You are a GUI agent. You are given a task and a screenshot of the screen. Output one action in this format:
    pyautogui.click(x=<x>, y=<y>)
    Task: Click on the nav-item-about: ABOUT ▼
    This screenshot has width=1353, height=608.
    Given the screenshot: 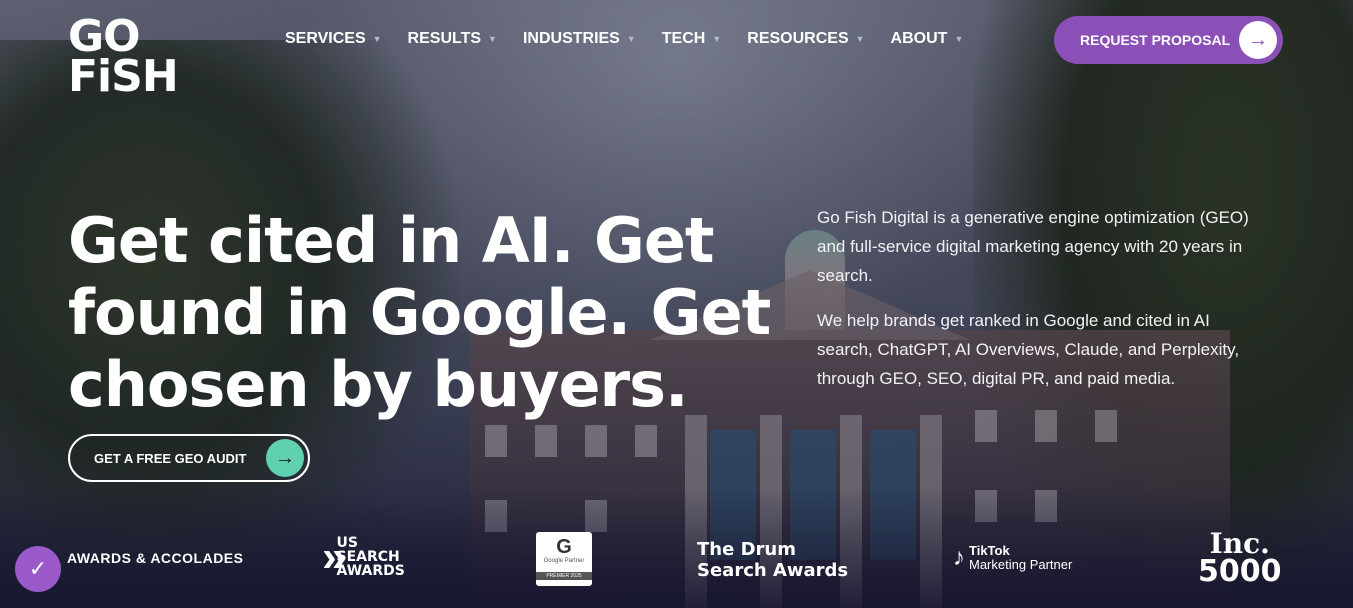 What is the action you would take?
    pyautogui.click(x=927, y=39)
    